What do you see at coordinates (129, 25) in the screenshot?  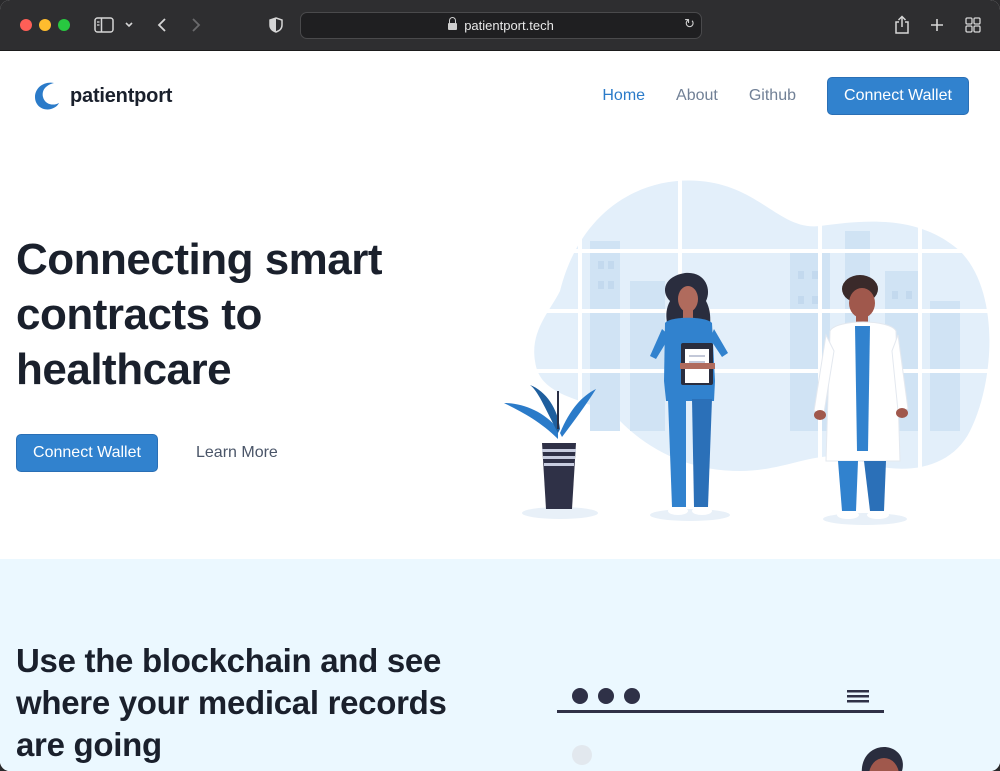 I see `chevron-down-icon` at bounding box center [129, 25].